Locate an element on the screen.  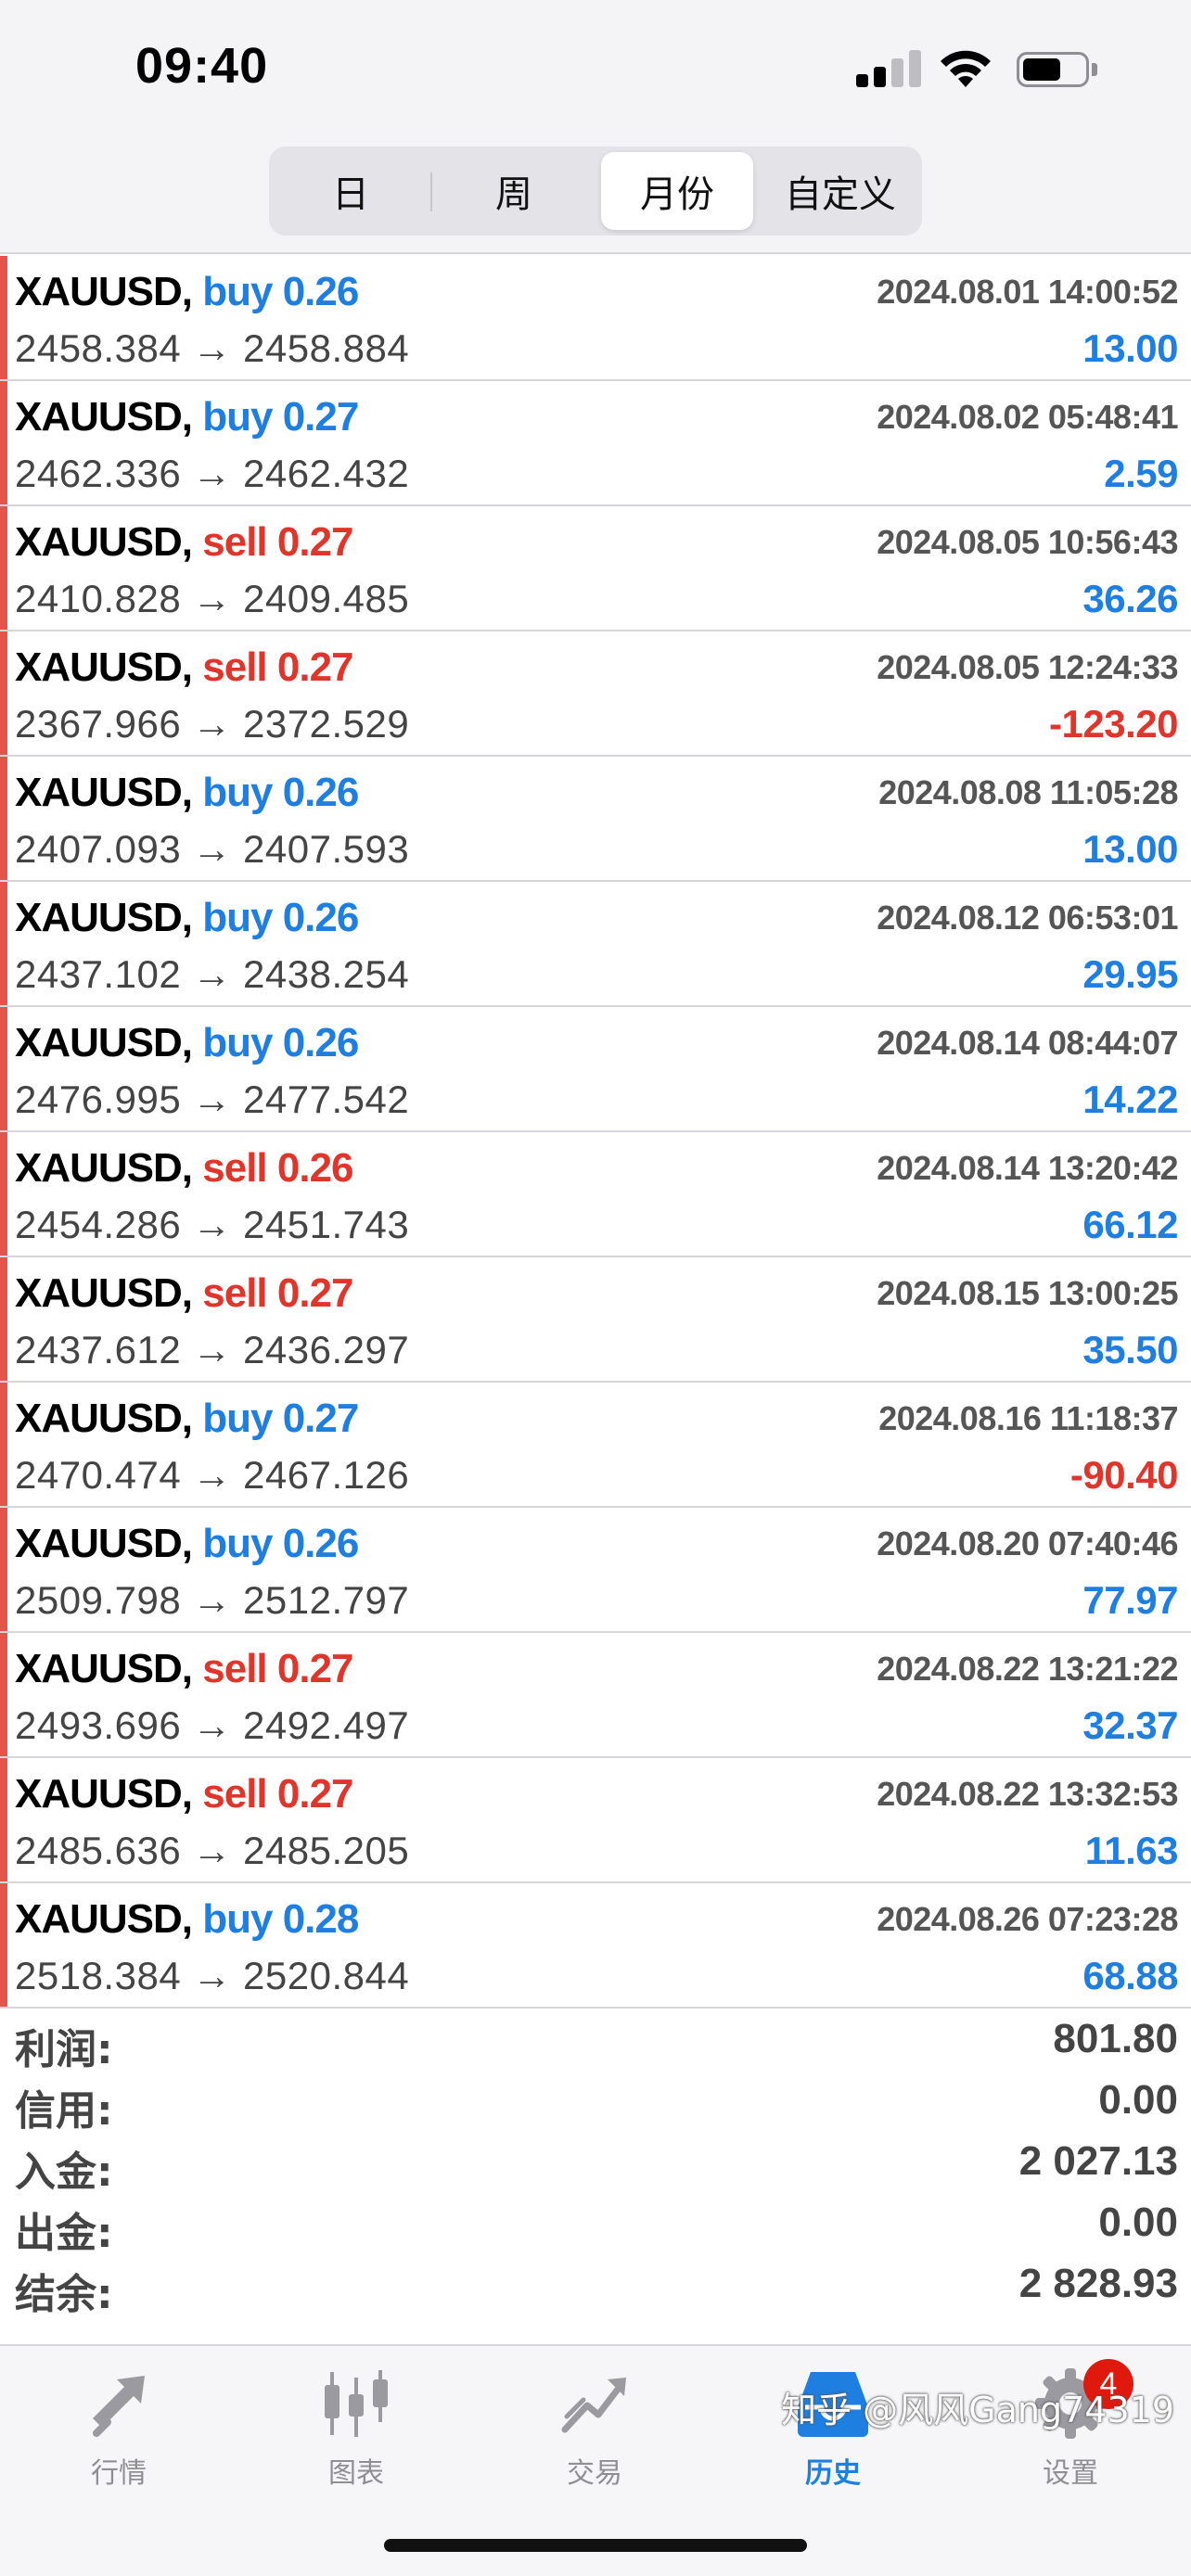
trade-trend-icon is located at coordinates (593, 2406).